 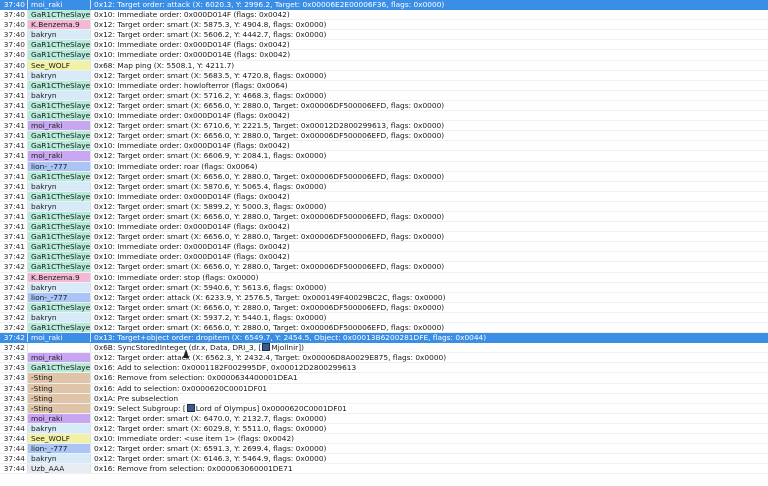 I want to click on row-player: Uzb_AAA, so click(x=59, y=469).